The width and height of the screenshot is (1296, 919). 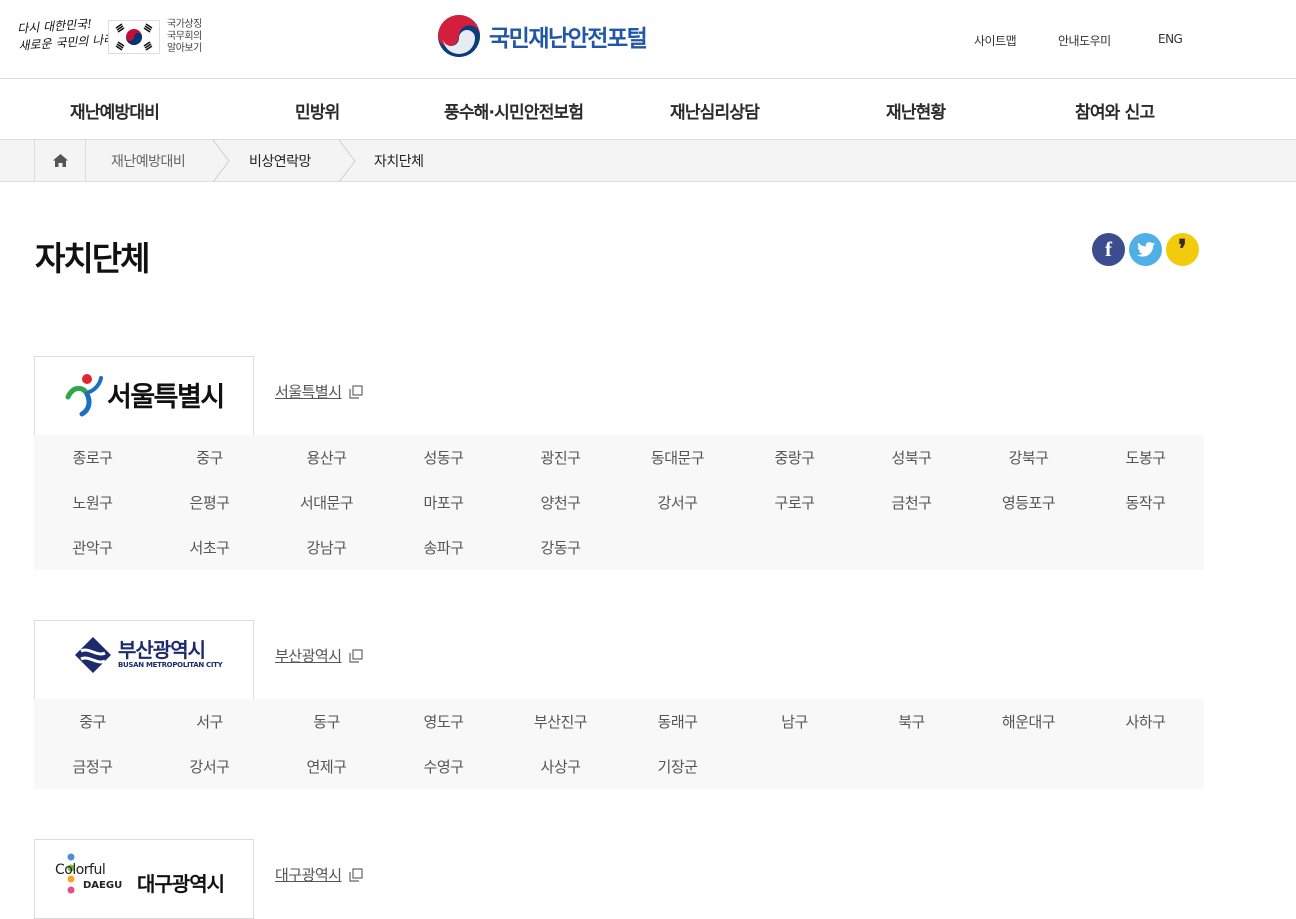 What do you see at coordinates (326, 547) in the screenshot?
I see `district-link: 강남구` at bounding box center [326, 547].